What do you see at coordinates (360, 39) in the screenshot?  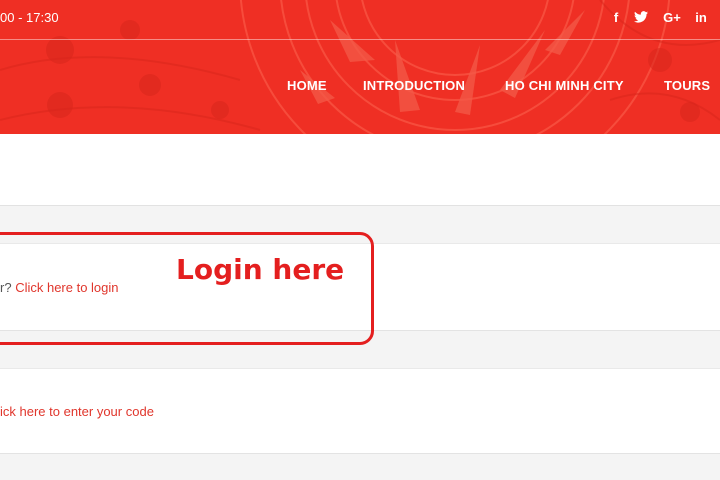 I see `topbar-divider` at bounding box center [360, 39].